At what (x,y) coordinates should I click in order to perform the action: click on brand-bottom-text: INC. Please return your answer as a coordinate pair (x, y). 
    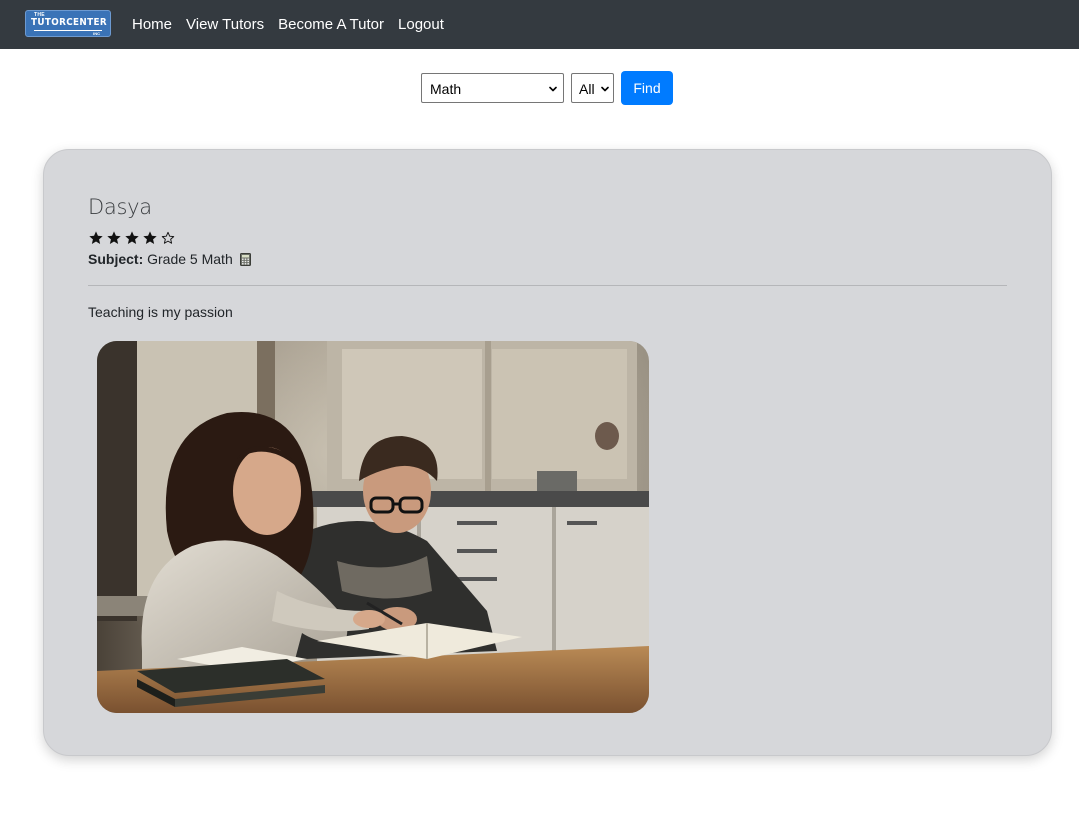
    Looking at the image, I should click on (96, 33).